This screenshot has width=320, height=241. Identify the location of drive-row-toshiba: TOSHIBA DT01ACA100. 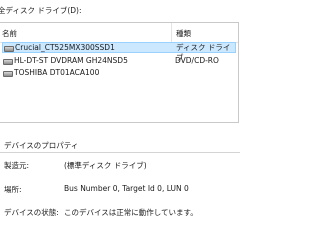
(119, 73).